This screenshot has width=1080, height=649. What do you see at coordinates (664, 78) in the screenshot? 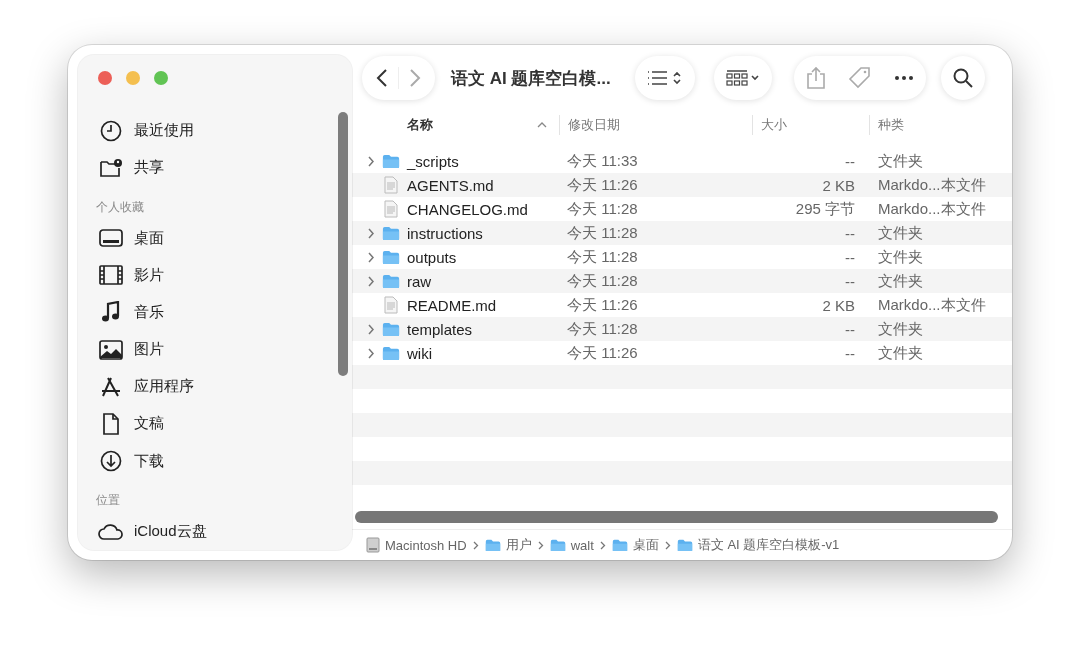
I see `list-view-button` at bounding box center [664, 78].